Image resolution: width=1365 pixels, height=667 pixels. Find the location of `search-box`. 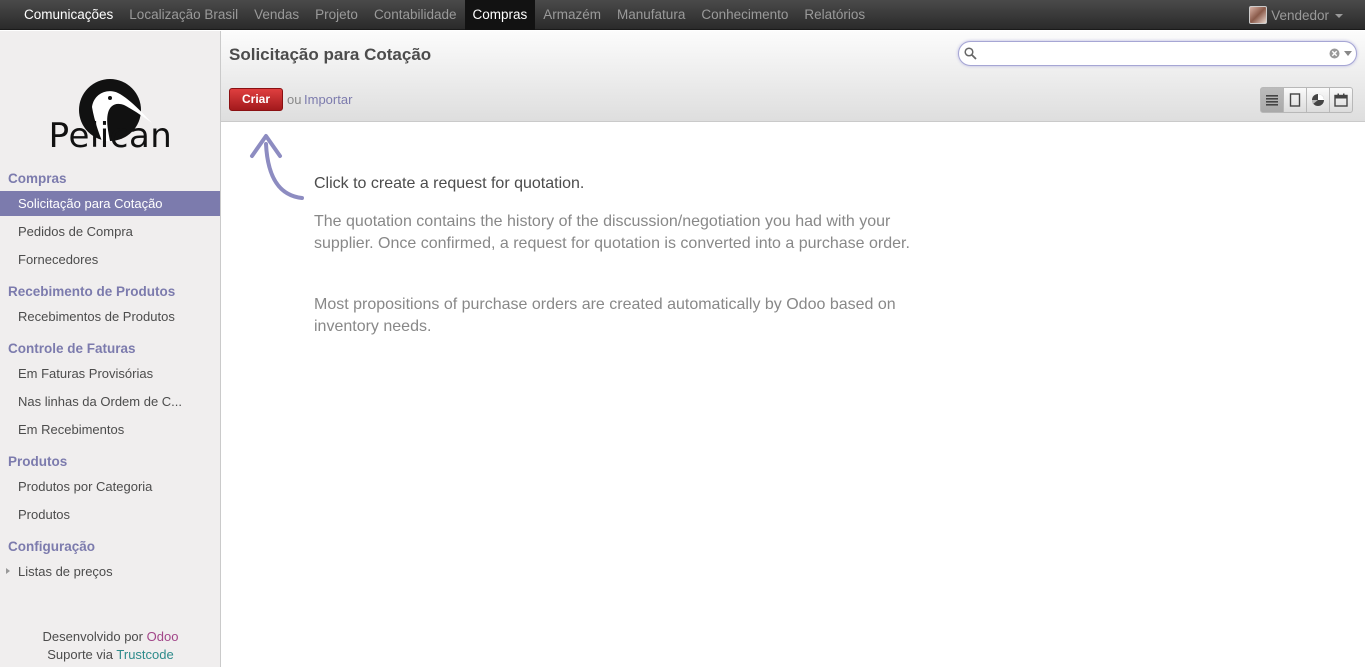

search-box is located at coordinates (1157, 53).